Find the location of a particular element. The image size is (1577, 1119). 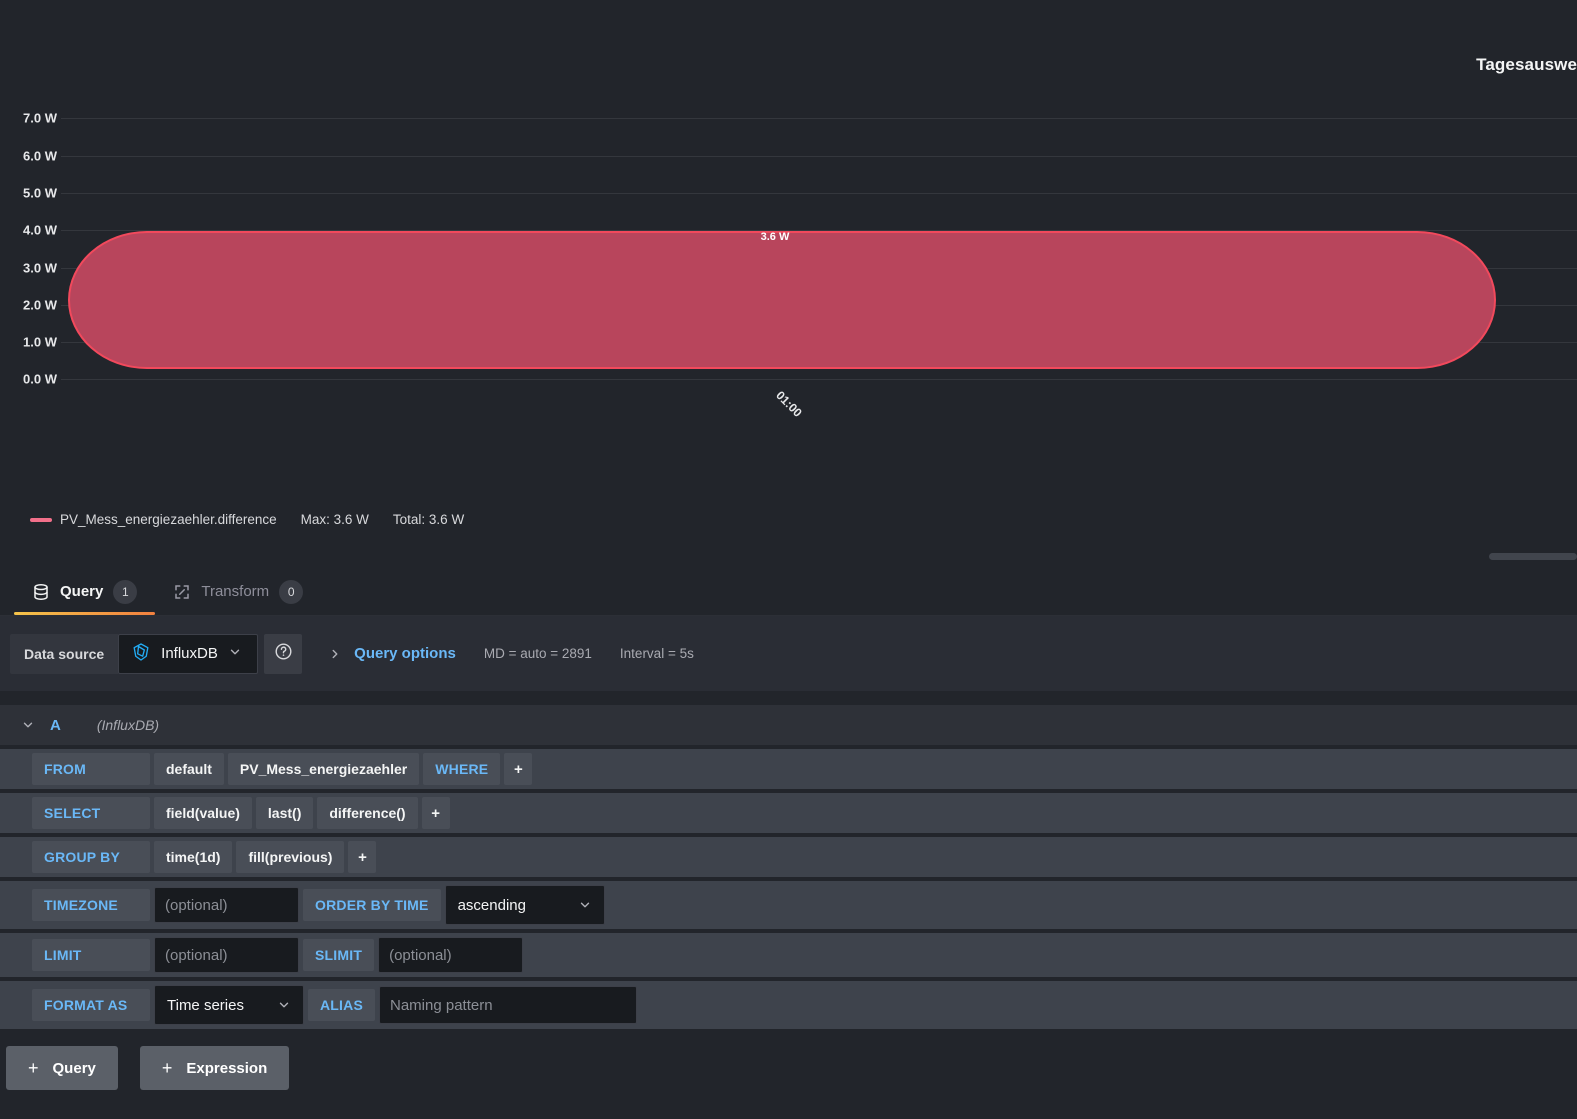

group-by-label: GROUP BY is located at coordinates (91, 857).